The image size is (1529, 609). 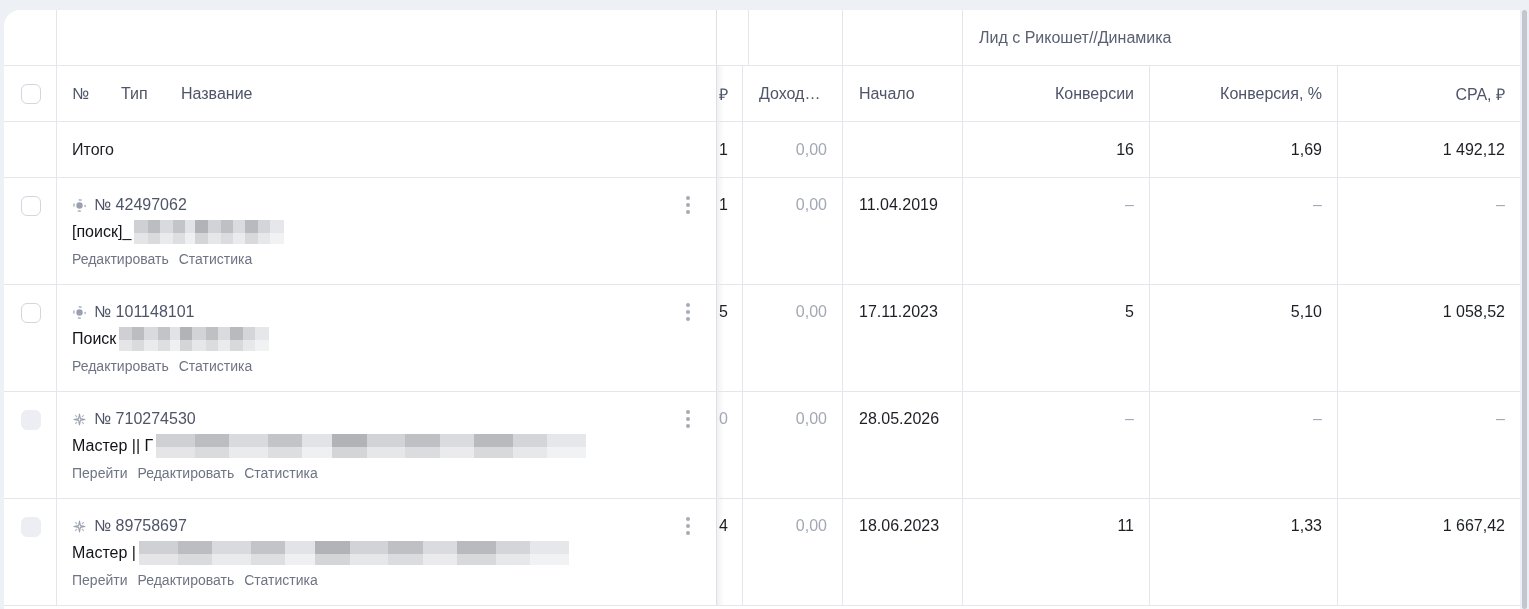 What do you see at coordinates (140, 526) in the screenshot?
I see `campaign-number: № 89758697` at bounding box center [140, 526].